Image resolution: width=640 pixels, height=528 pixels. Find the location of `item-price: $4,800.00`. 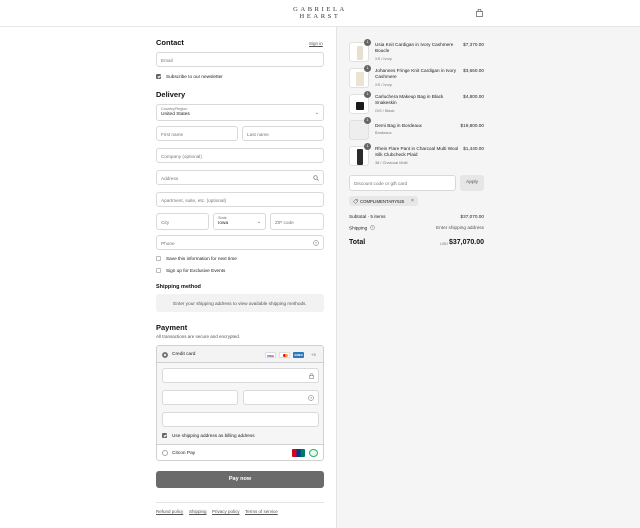

item-price: $4,800.00 is located at coordinates (473, 96).